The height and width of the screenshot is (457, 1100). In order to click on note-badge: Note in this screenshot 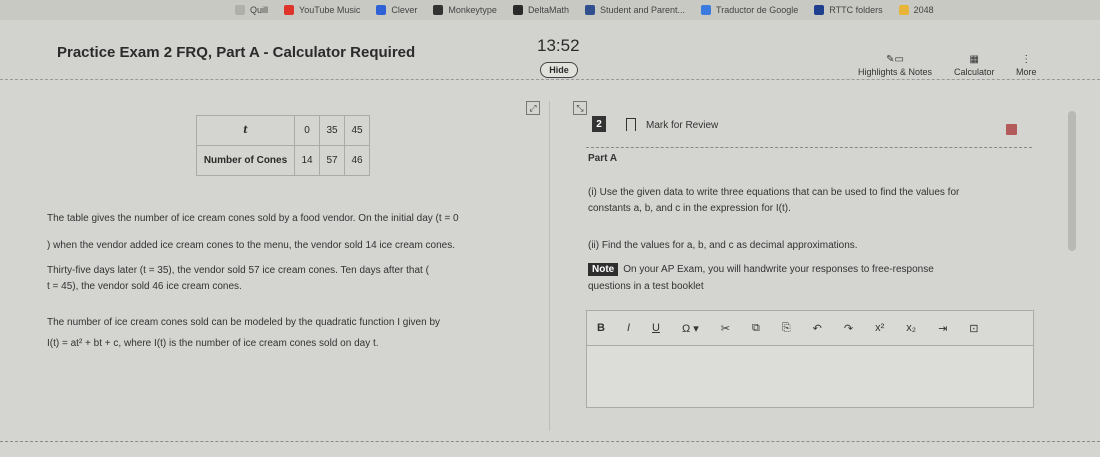, I will do `click(603, 269)`.